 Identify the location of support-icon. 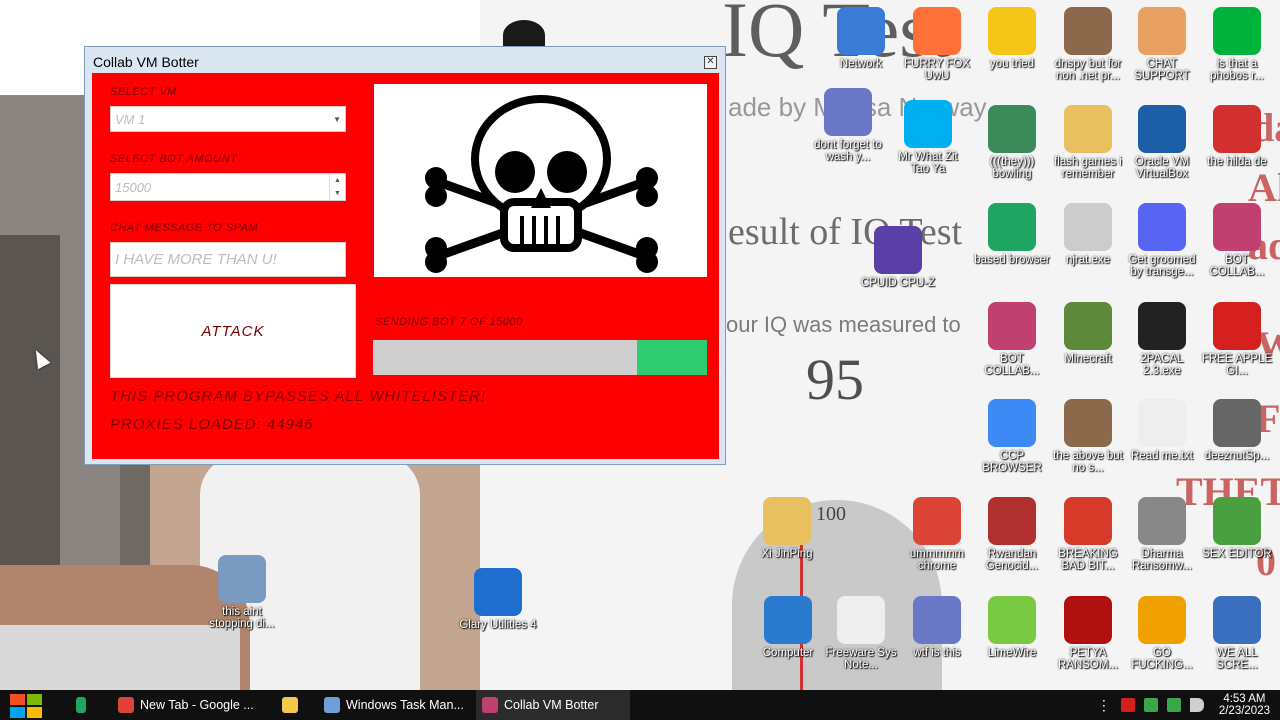
(1162, 31).